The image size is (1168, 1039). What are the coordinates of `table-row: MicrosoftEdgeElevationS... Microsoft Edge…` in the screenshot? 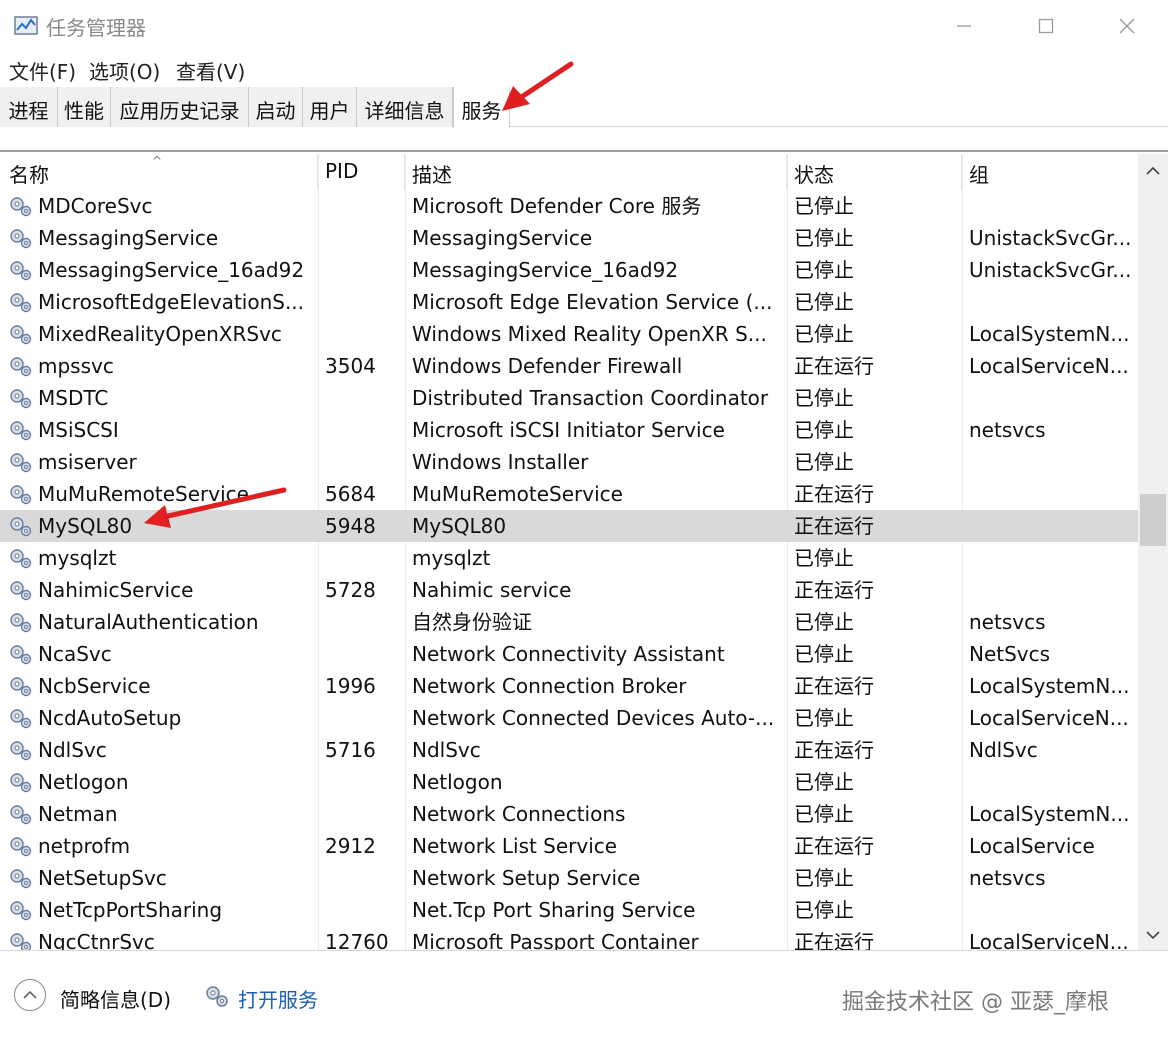 It's located at (569, 302).